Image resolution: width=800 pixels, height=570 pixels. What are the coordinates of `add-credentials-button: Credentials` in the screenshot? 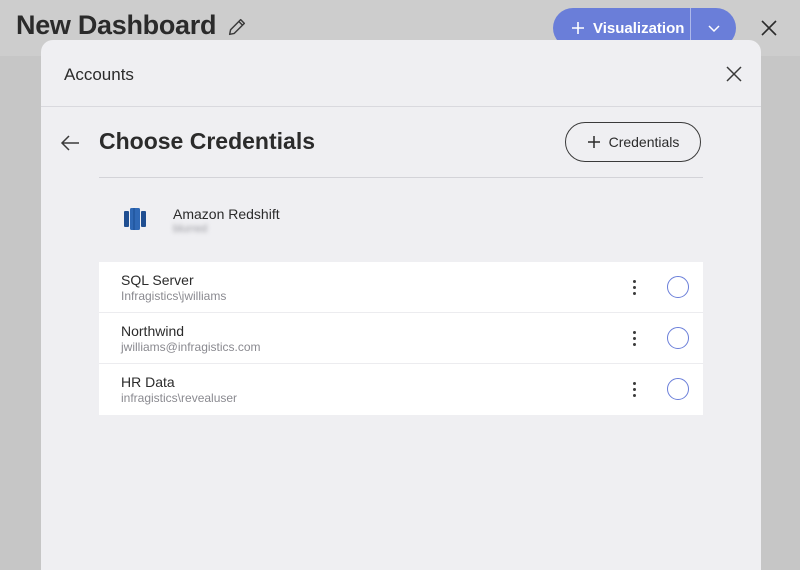 It's located at (633, 142).